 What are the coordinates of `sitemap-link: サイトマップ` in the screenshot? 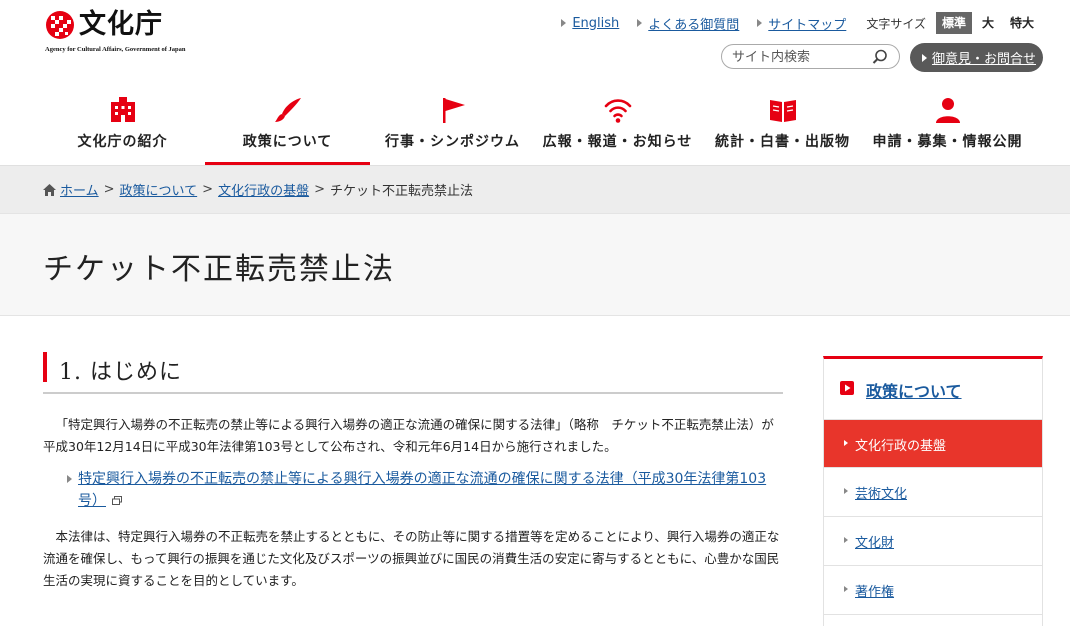 It's located at (801, 23).